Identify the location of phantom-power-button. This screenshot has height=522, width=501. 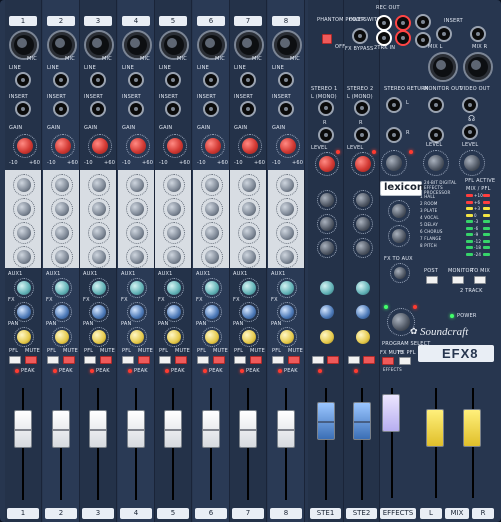
(327, 39).